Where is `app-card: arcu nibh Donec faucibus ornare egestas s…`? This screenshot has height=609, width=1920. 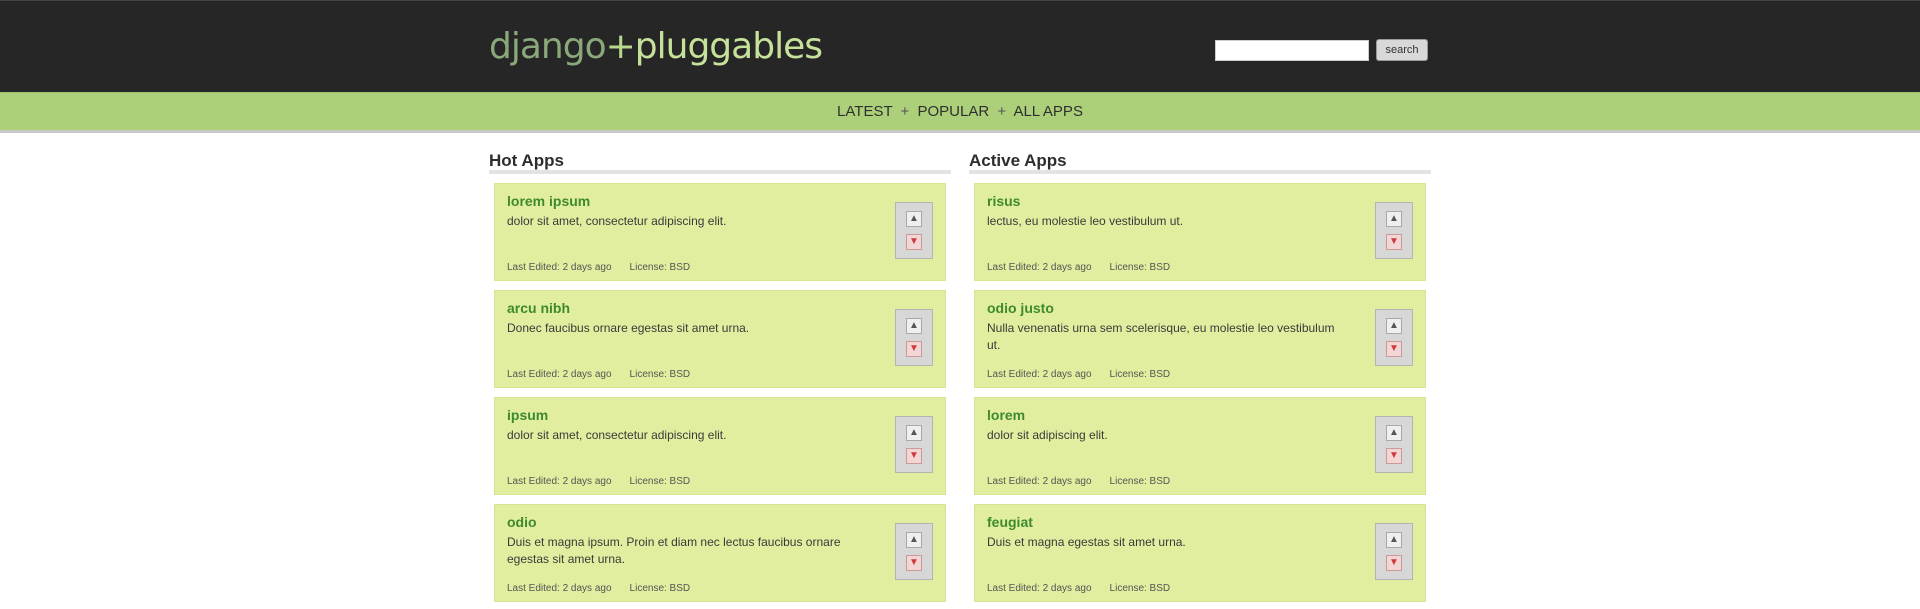 app-card: arcu nibh Donec faucibus ornare egestas s… is located at coordinates (720, 339).